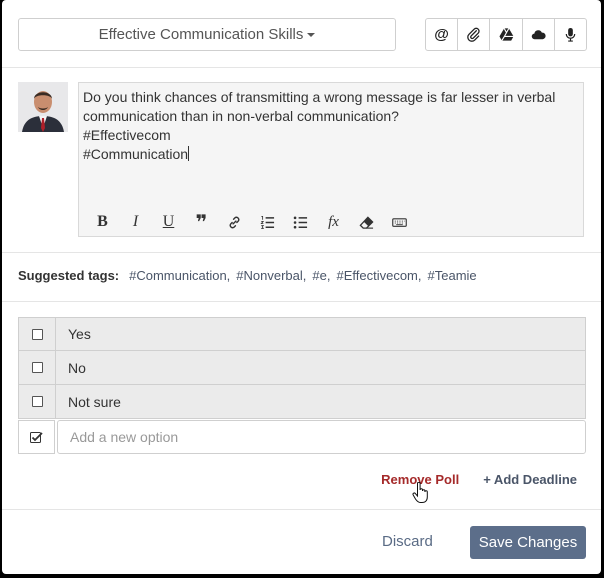 This screenshot has width=604, height=578. What do you see at coordinates (331, 154) in the screenshot?
I see `hashtag-text-active: #Communication` at bounding box center [331, 154].